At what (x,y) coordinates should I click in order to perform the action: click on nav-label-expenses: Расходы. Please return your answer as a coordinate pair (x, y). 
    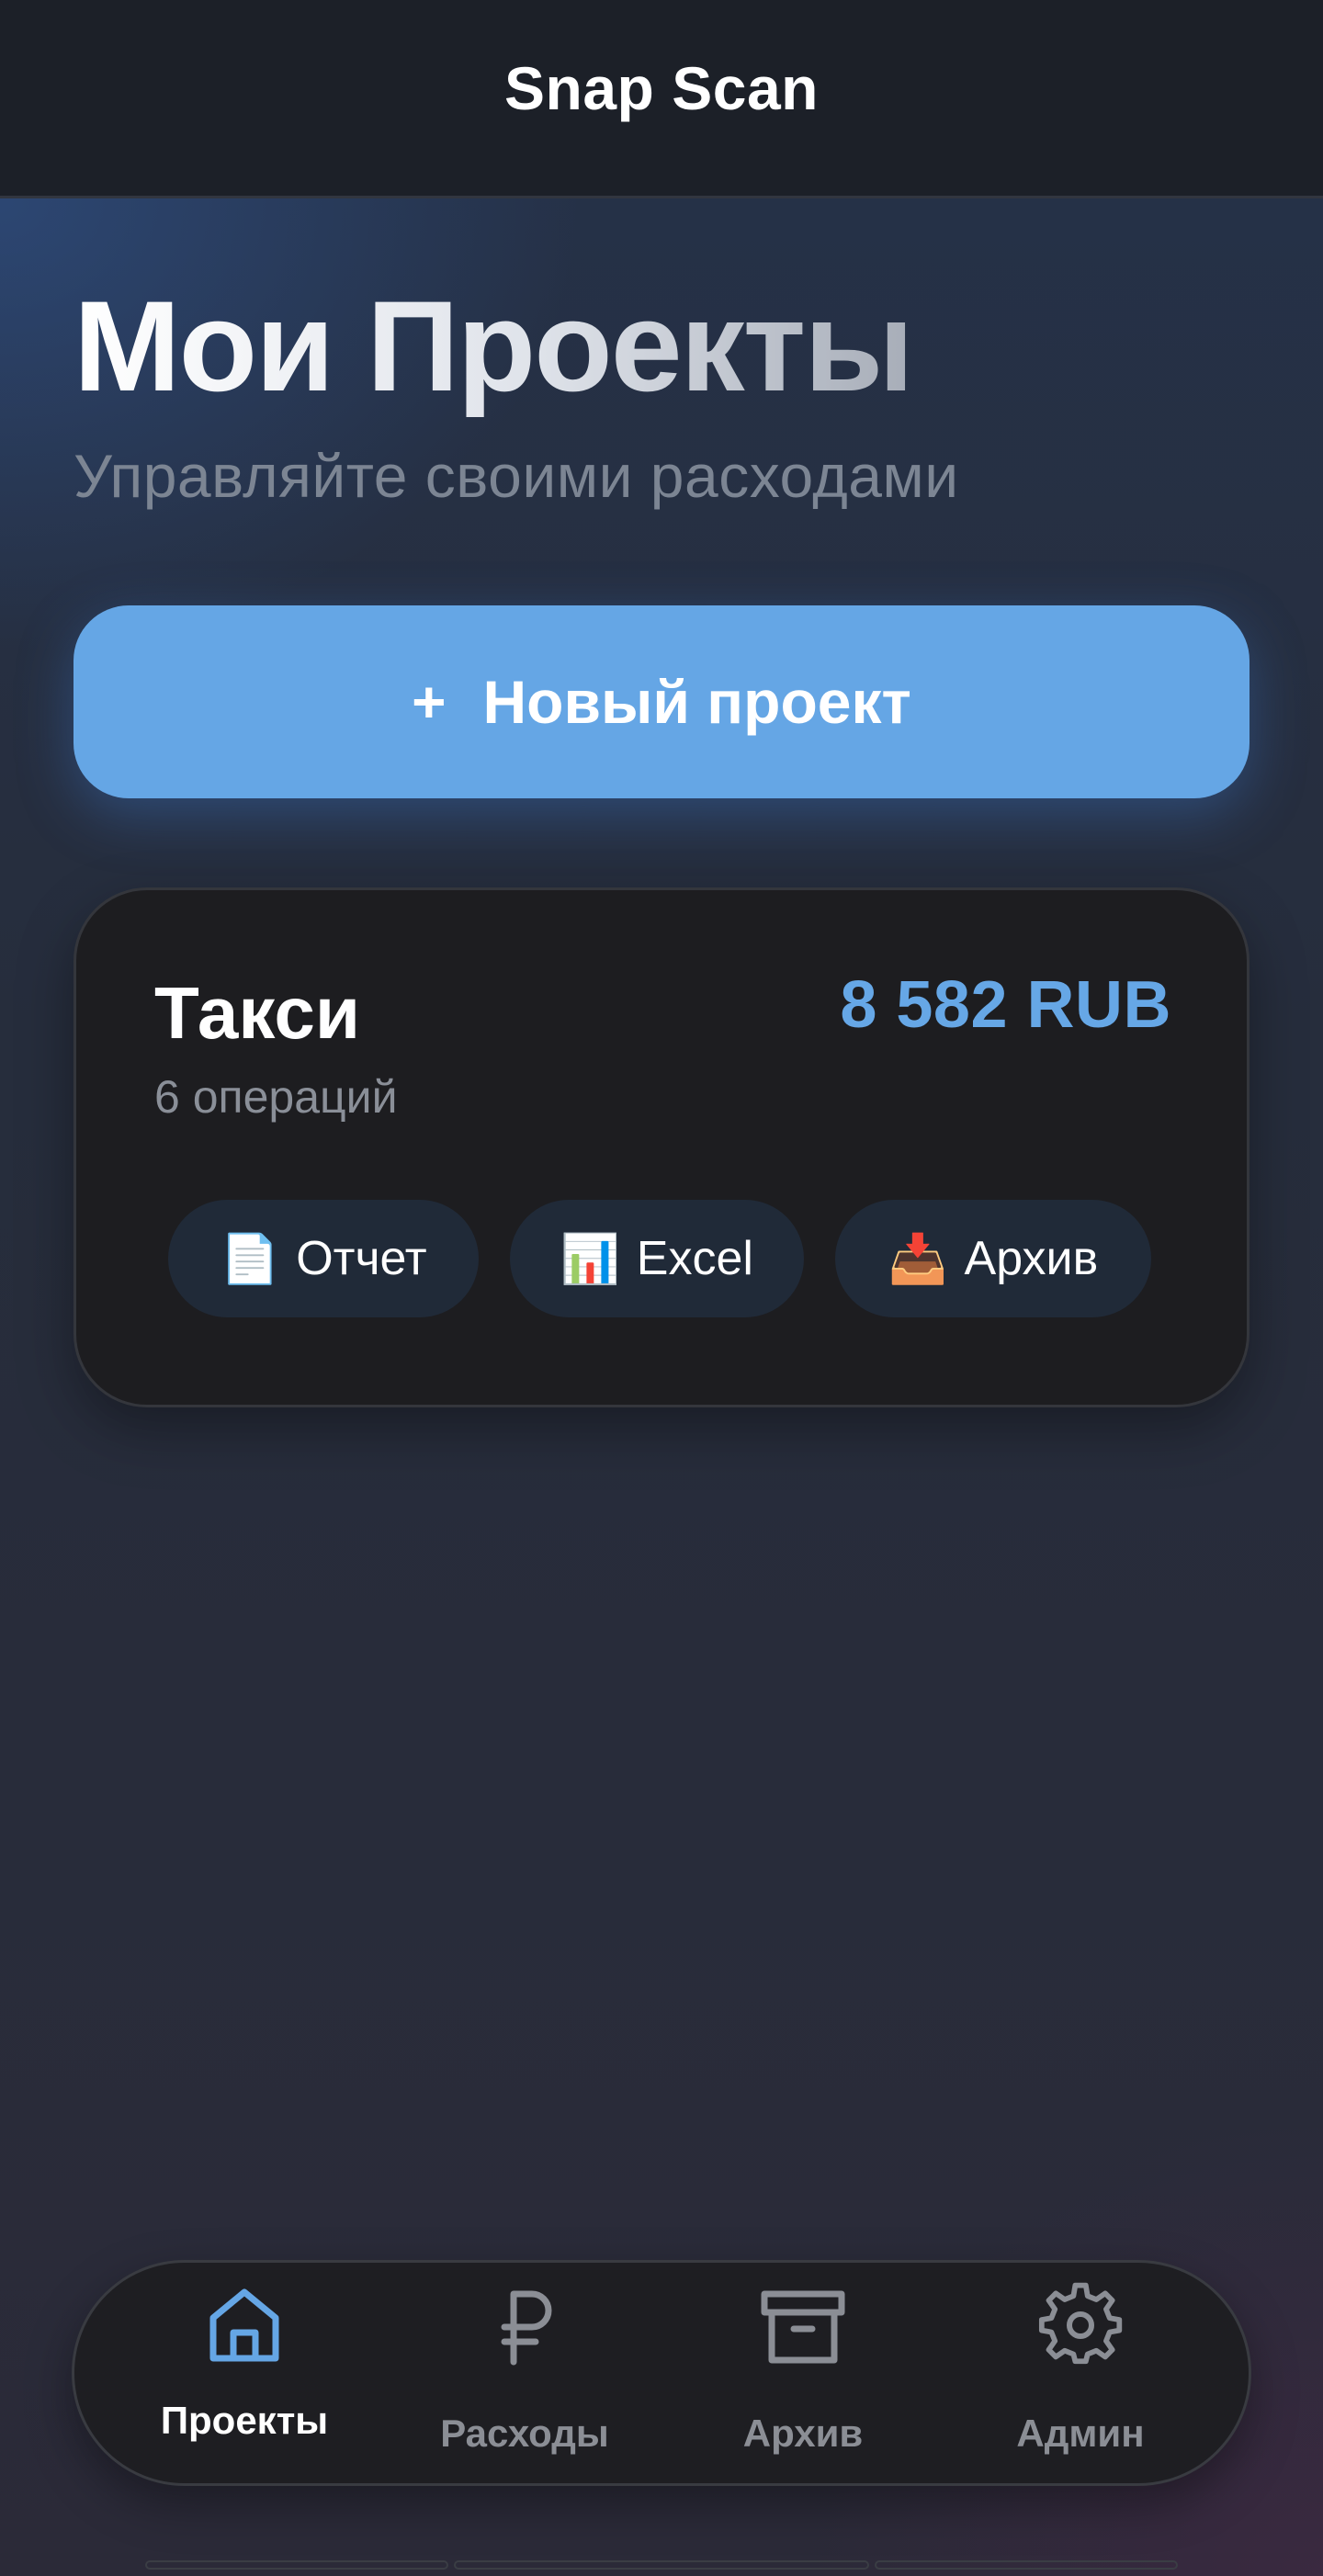
    Looking at the image, I should click on (524, 2433).